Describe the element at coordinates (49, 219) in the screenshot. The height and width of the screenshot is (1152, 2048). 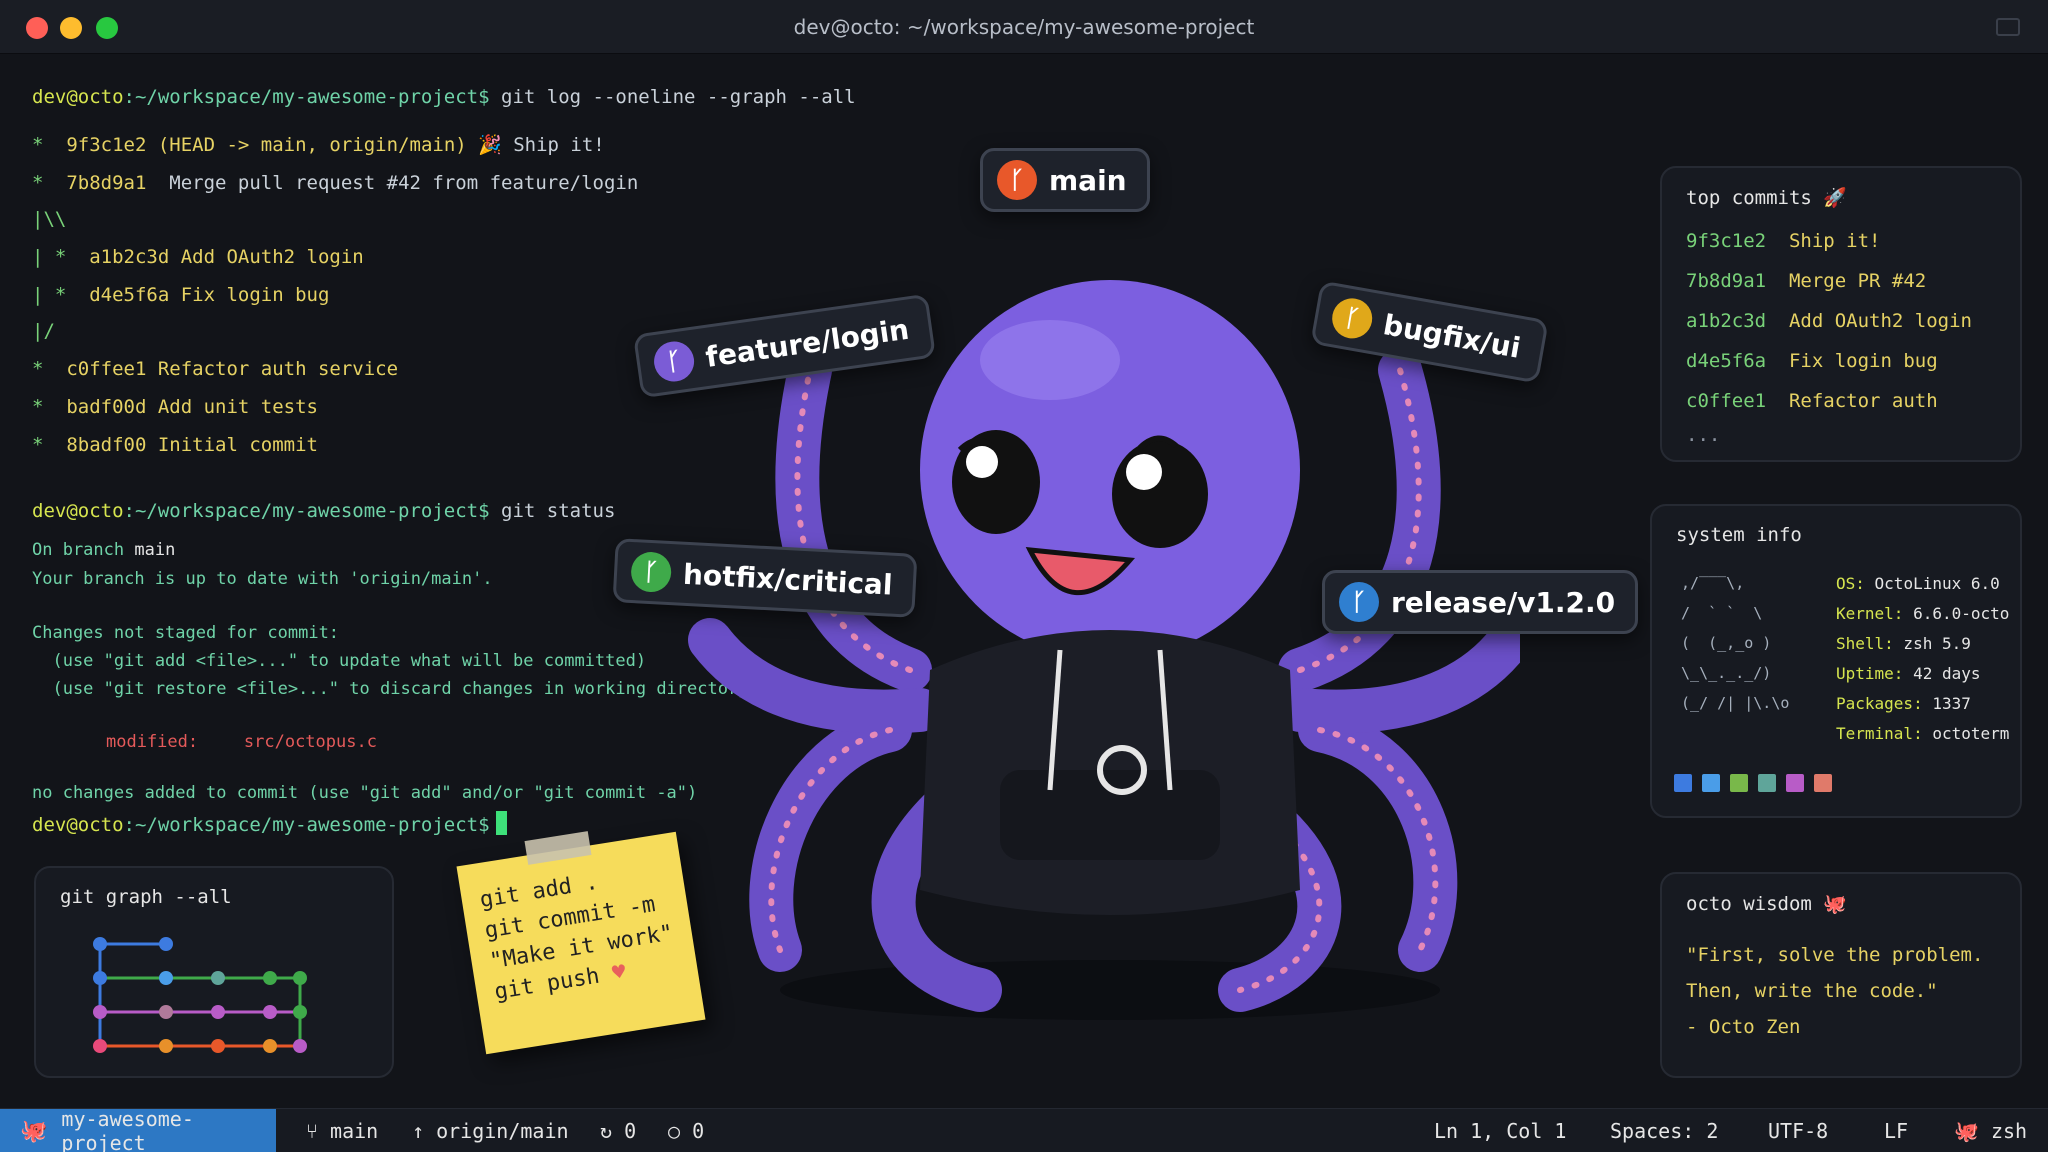
I see `log-line: |\\` at that location.